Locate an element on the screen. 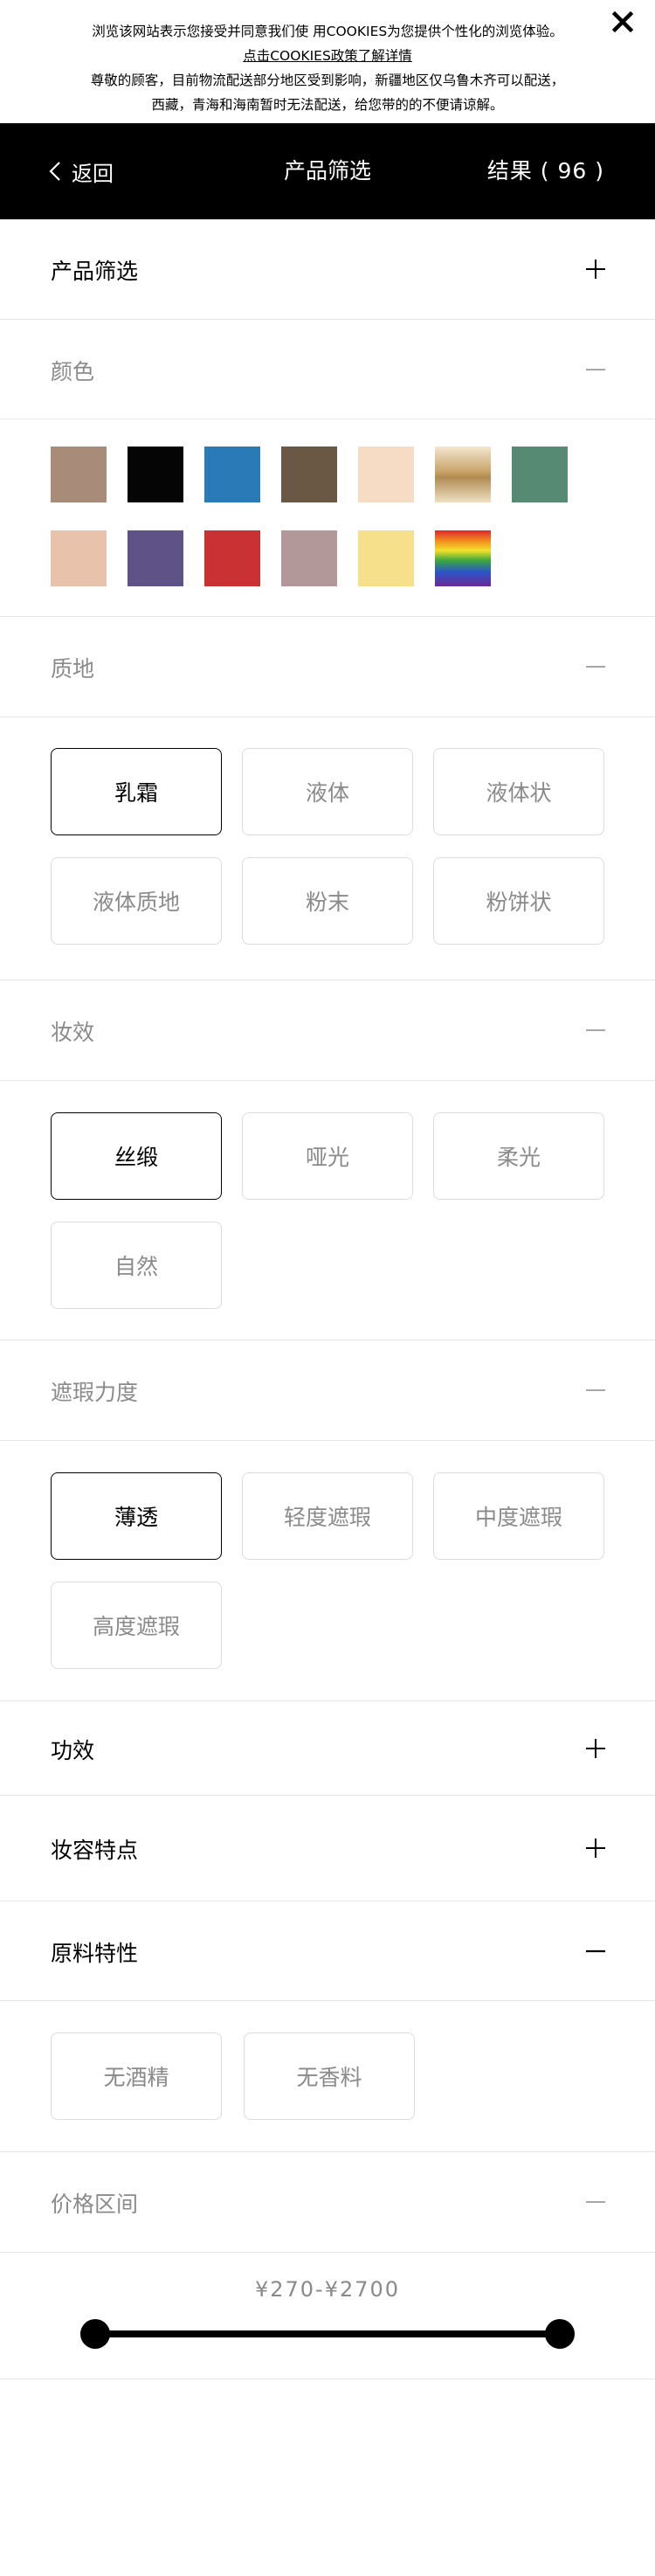  section-label-color: 颜色 is located at coordinates (73, 371).